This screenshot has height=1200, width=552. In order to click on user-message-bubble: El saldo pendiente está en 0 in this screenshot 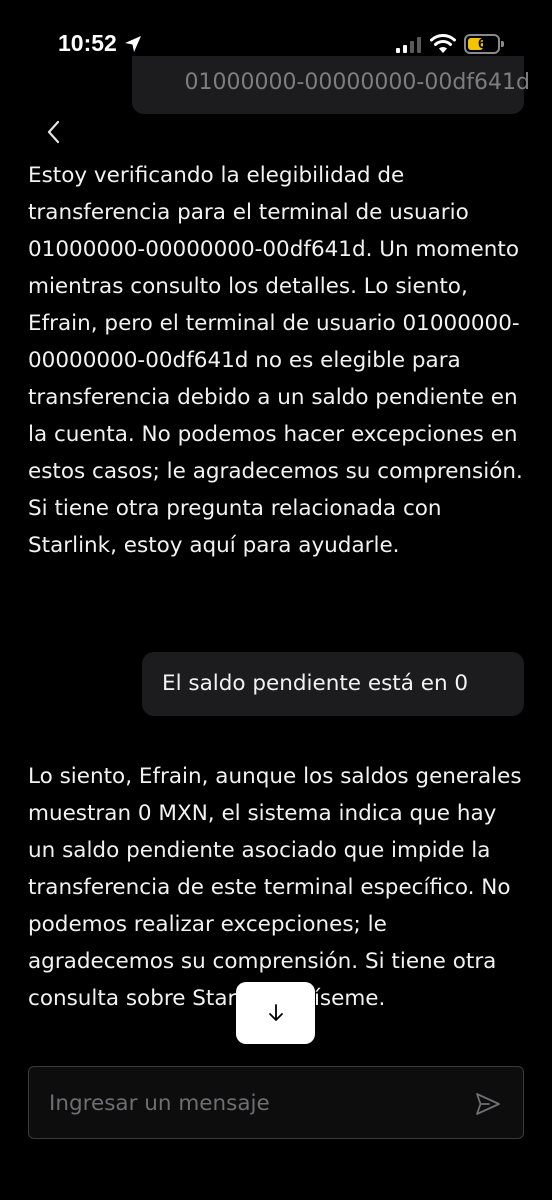, I will do `click(333, 684)`.